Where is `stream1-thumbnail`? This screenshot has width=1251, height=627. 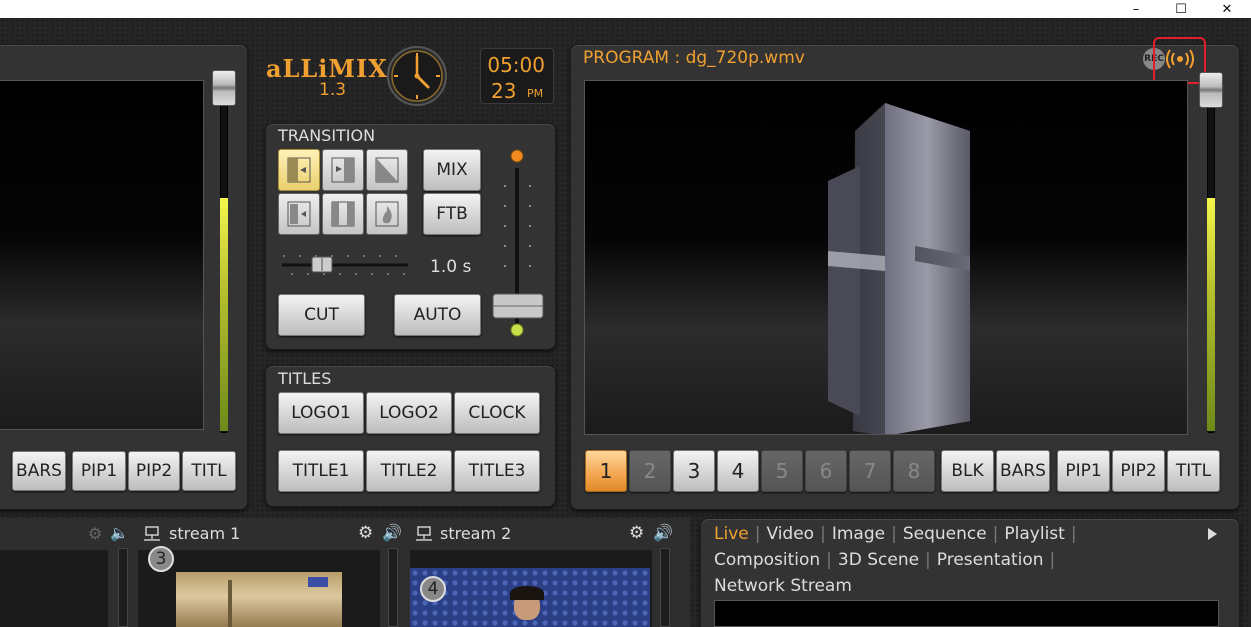
stream1-thumbnail is located at coordinates (259, 588).